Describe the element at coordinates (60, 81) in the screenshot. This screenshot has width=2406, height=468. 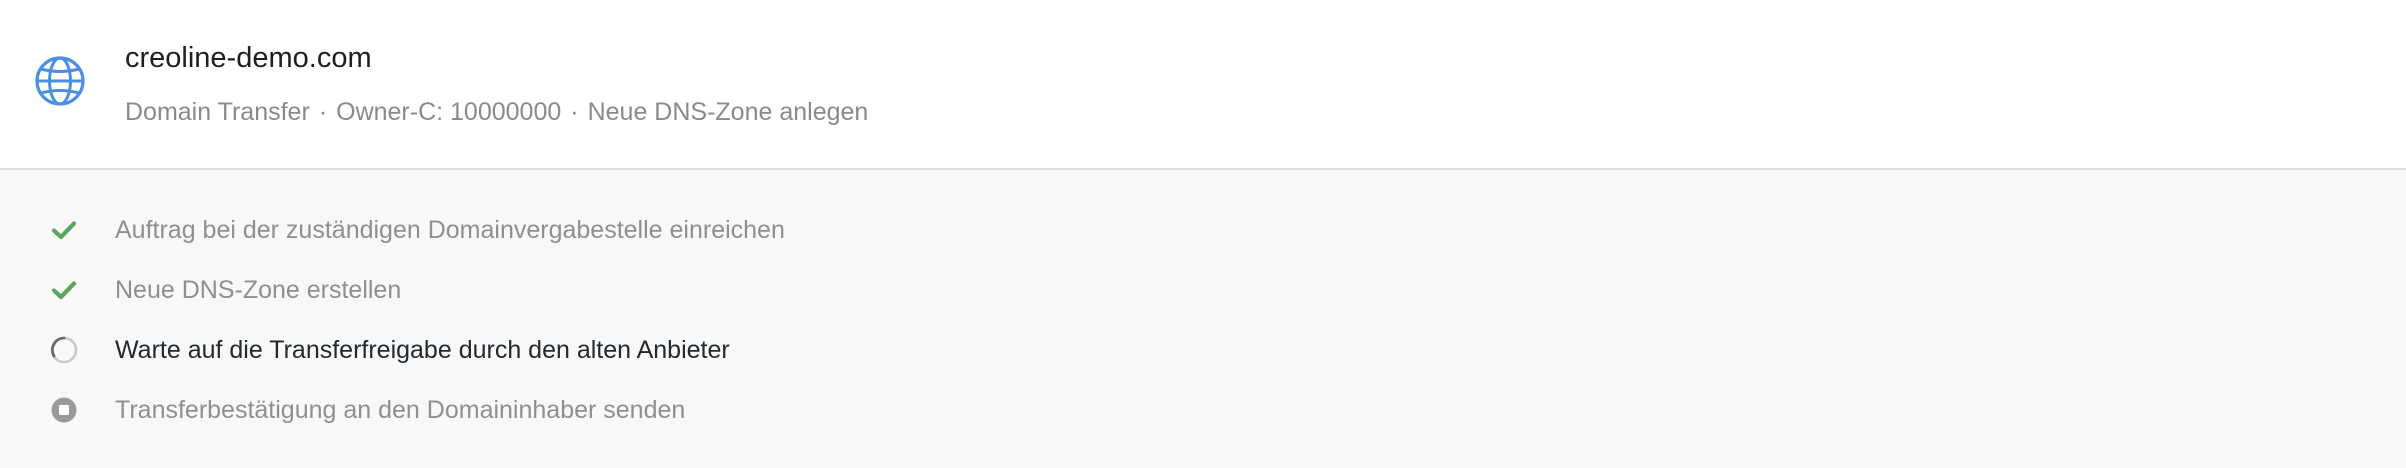
I see `globe-icon` at that location.